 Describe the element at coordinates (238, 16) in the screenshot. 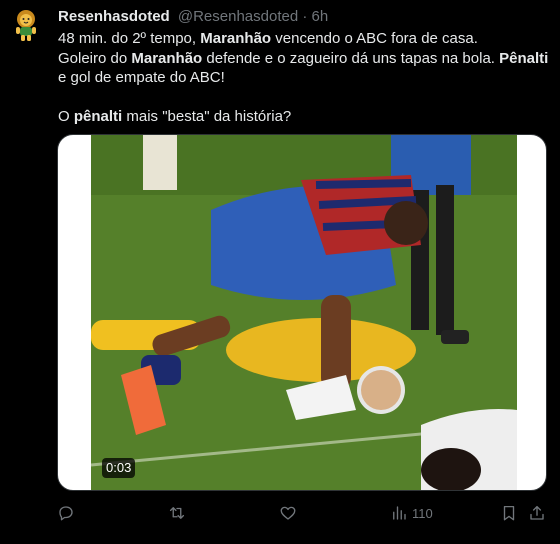

I see `author-handle: @Resenhasdoted` at that location.